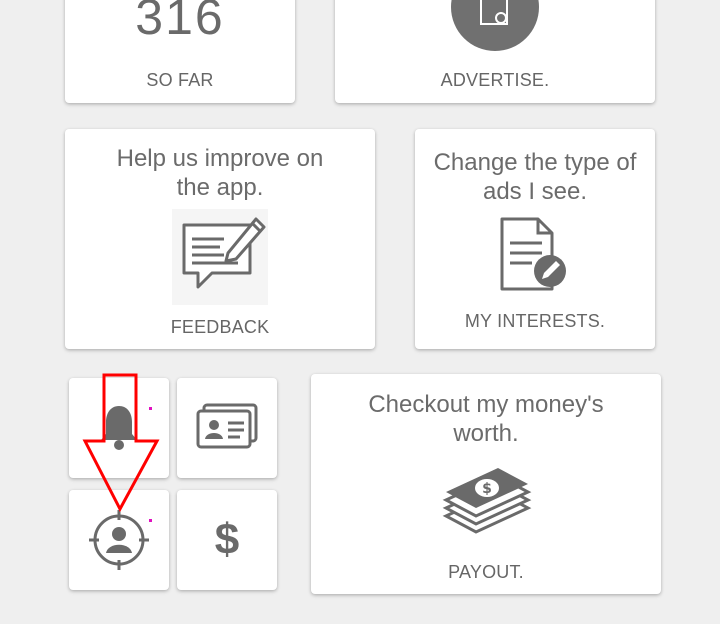 Image resolution: width=720 pixels, height=624 pixels. I want to click on advertise-label: ADVERTISE., so click(495, 80).